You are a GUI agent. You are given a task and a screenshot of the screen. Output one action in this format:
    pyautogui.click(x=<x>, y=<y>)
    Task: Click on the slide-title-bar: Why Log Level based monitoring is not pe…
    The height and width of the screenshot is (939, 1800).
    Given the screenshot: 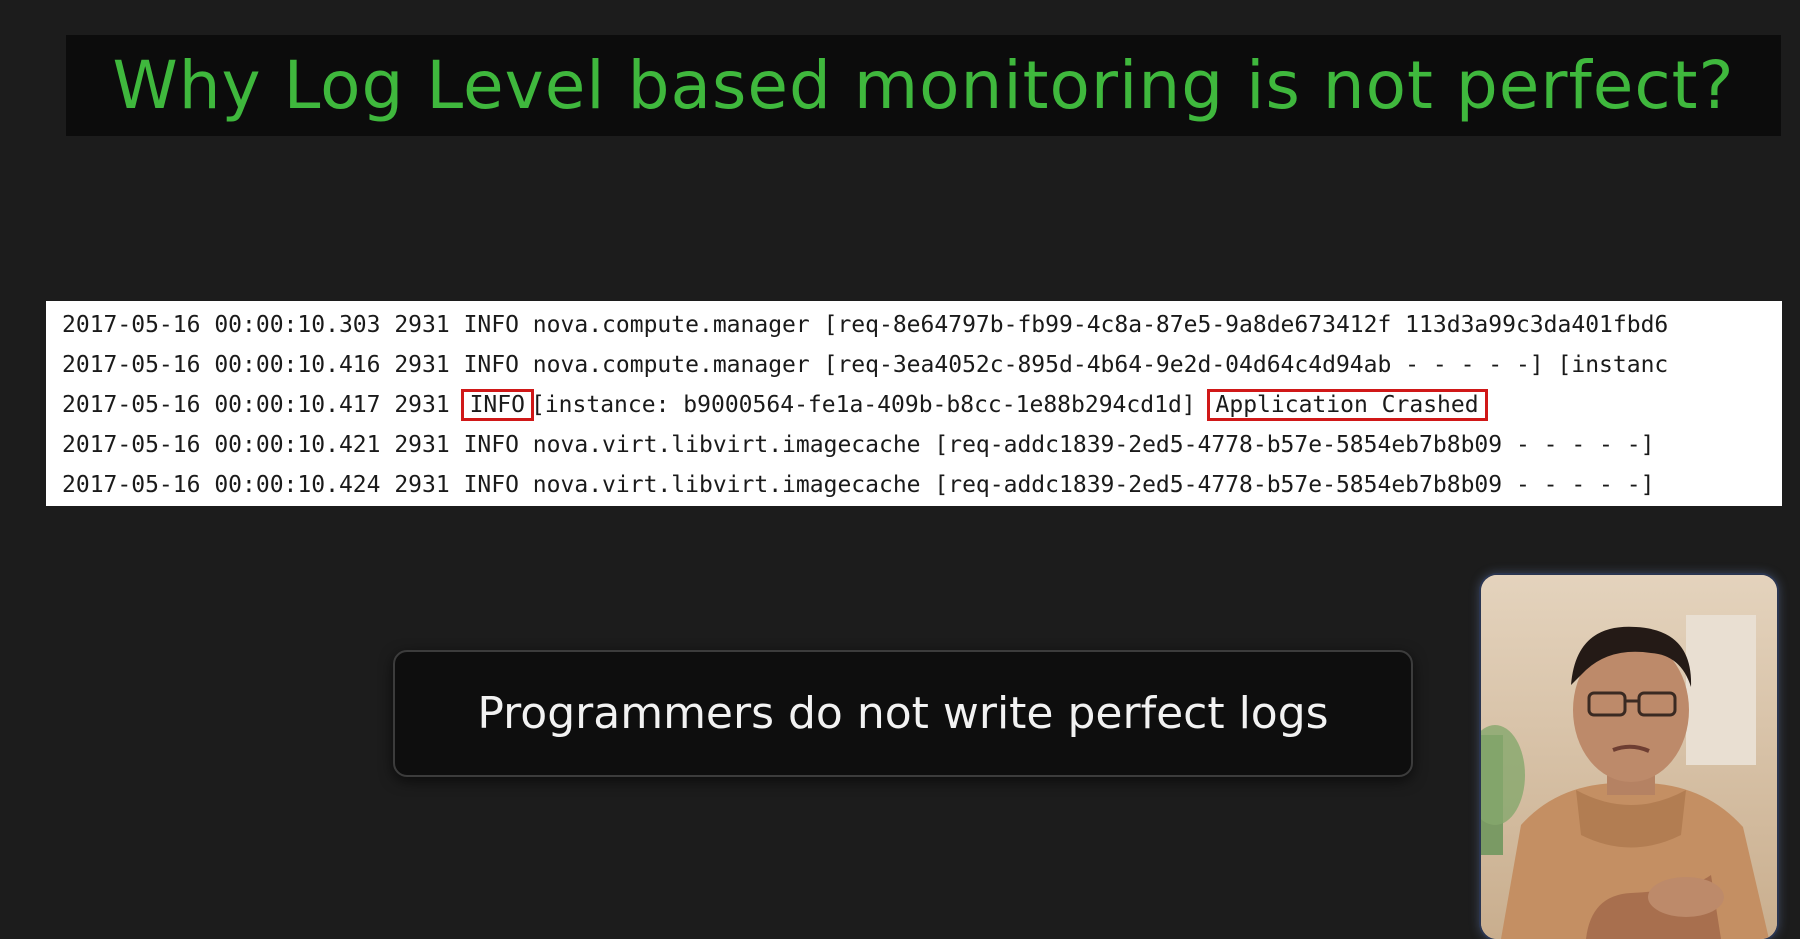 What is the action you would take?
    pyautogui.click(x=923, y=85)
    